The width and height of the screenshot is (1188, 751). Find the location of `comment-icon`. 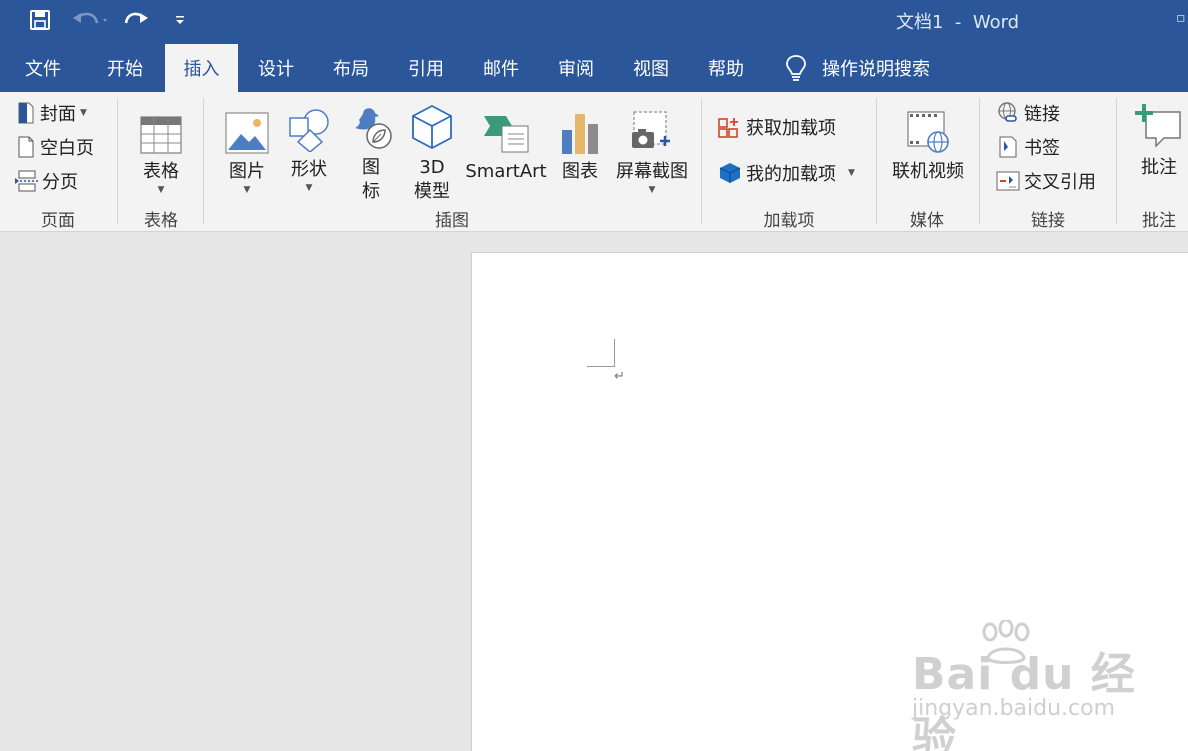

comment-icon is located at coordinates (1159, 125).